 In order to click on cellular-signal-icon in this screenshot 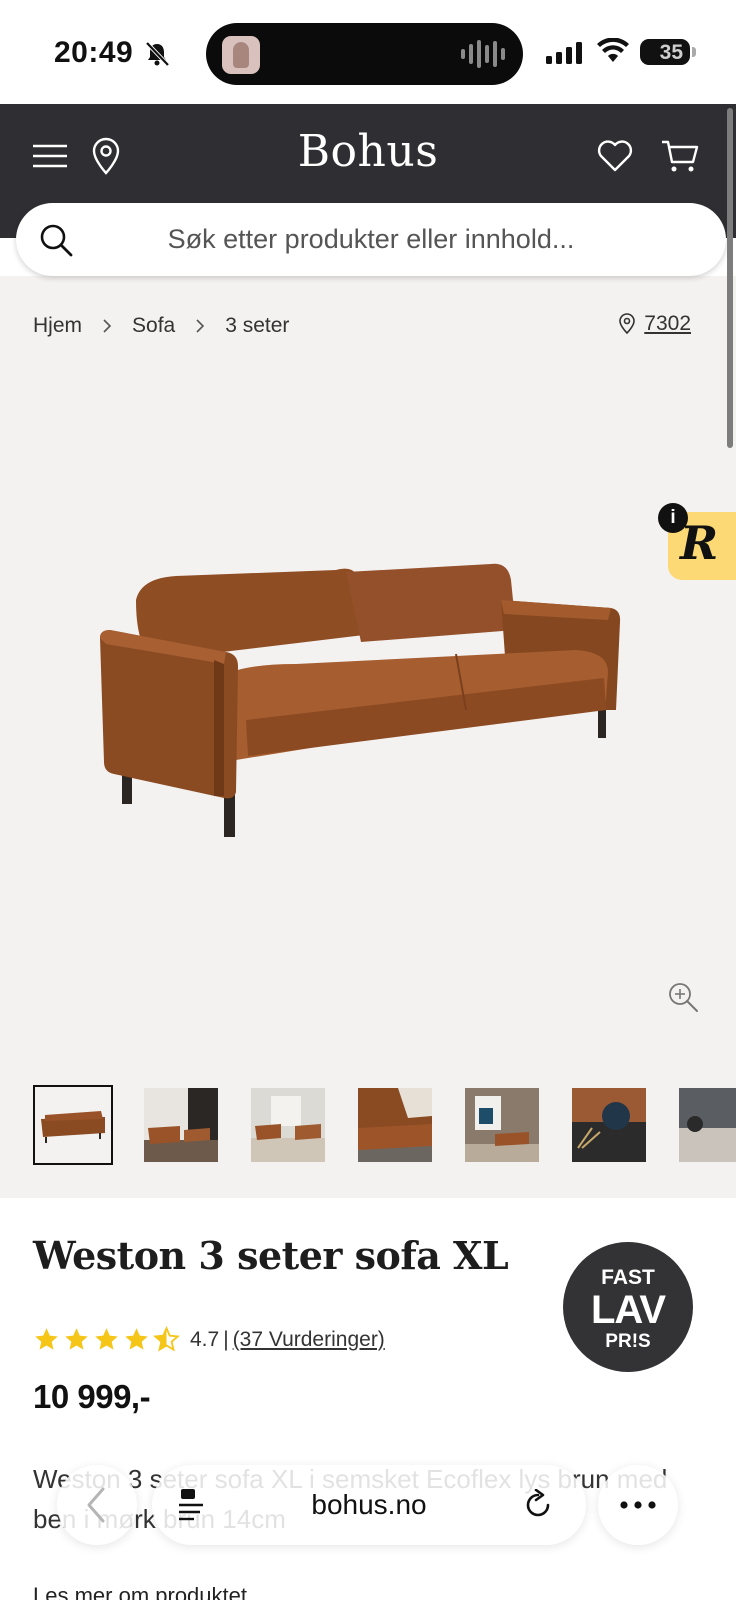, I will do `click(564, 52)`.